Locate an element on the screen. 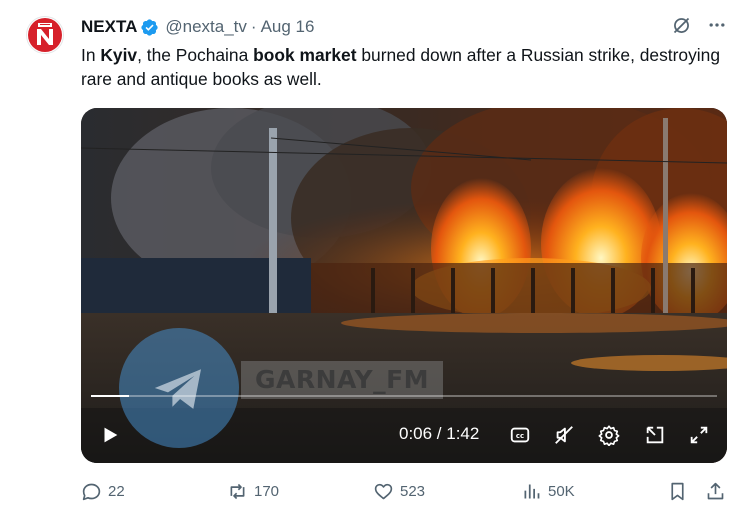 This screenshot has height=517, width=748. tweet-actions: 22 170 523 50K is located at coordinates (406, 491).